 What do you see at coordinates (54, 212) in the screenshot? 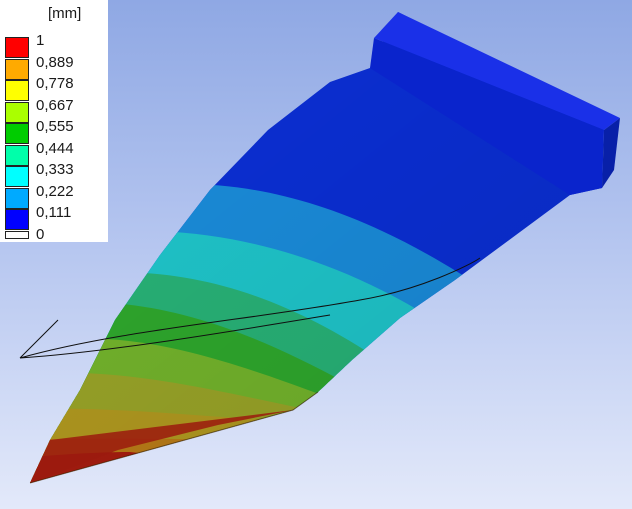
I see `legend-tick-label: 0,111` at bounding box center [54, 212].